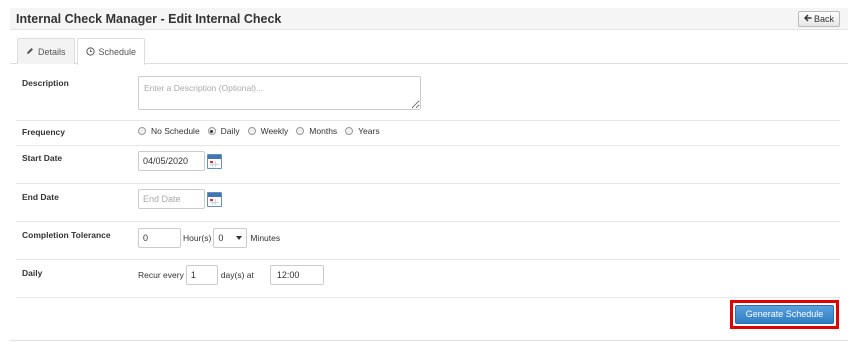  I want to click on frequency-option-months: Months, so click(316, 131).